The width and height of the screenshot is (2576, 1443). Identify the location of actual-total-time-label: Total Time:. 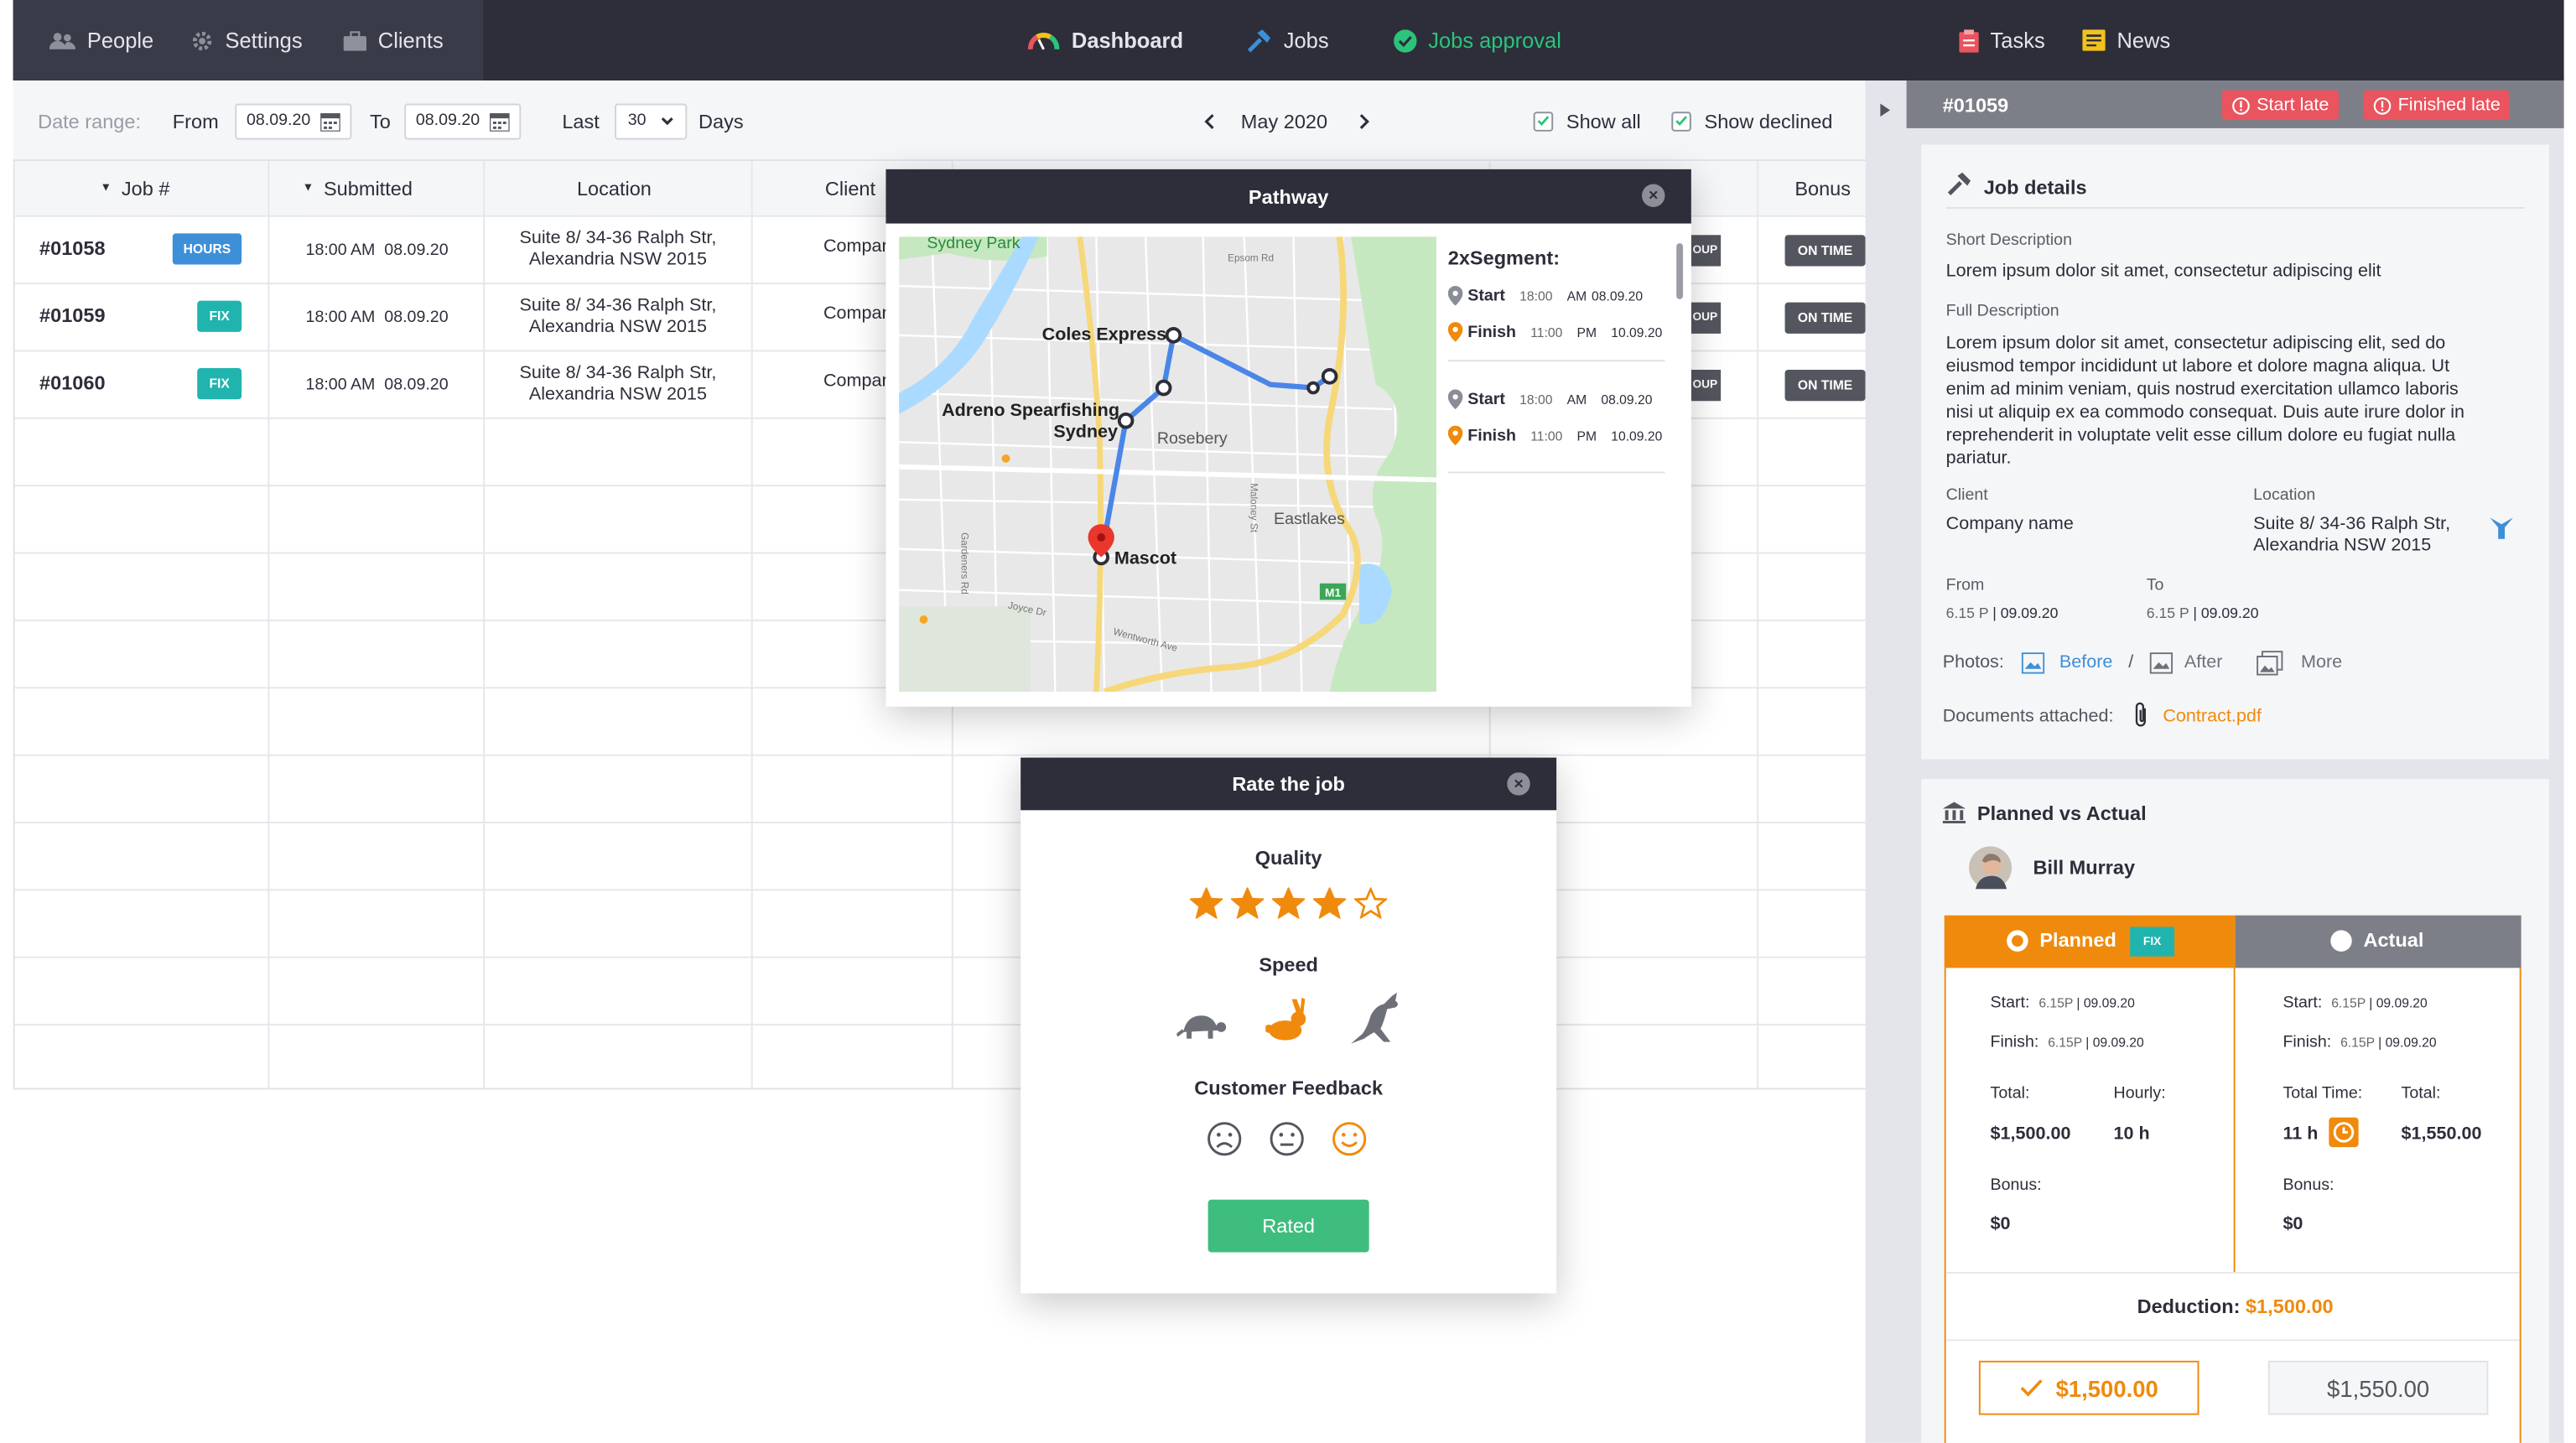
(2323, 1093).